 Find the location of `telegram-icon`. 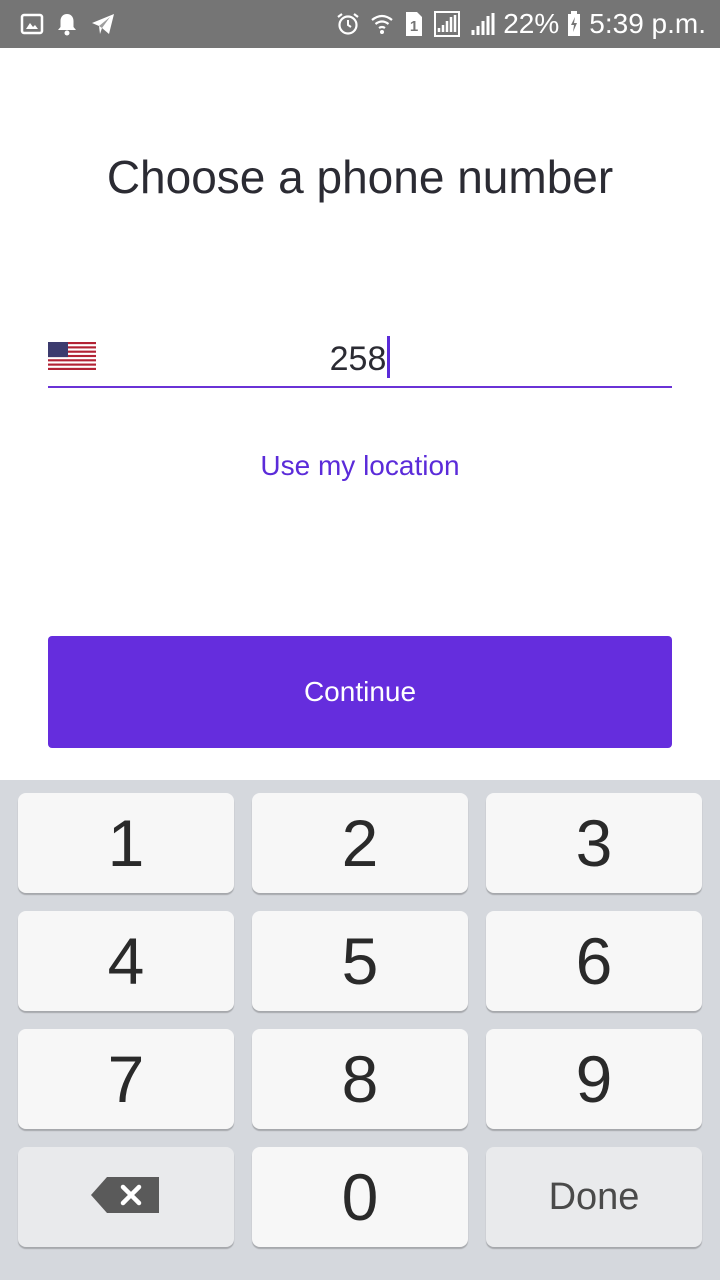

telegram-icon is located at coordinates (103, 24).